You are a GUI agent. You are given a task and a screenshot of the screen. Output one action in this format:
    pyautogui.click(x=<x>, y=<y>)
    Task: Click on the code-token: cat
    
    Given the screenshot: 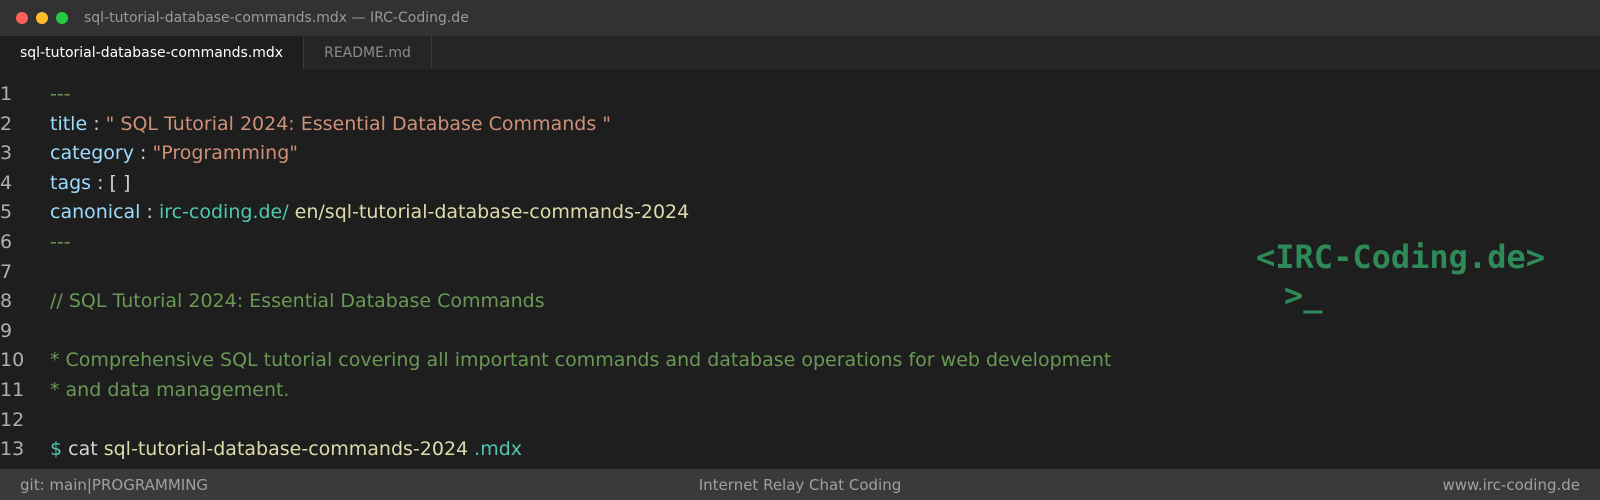 What is the action you would take?
    pyautogui.click(x=83, y=449)
    